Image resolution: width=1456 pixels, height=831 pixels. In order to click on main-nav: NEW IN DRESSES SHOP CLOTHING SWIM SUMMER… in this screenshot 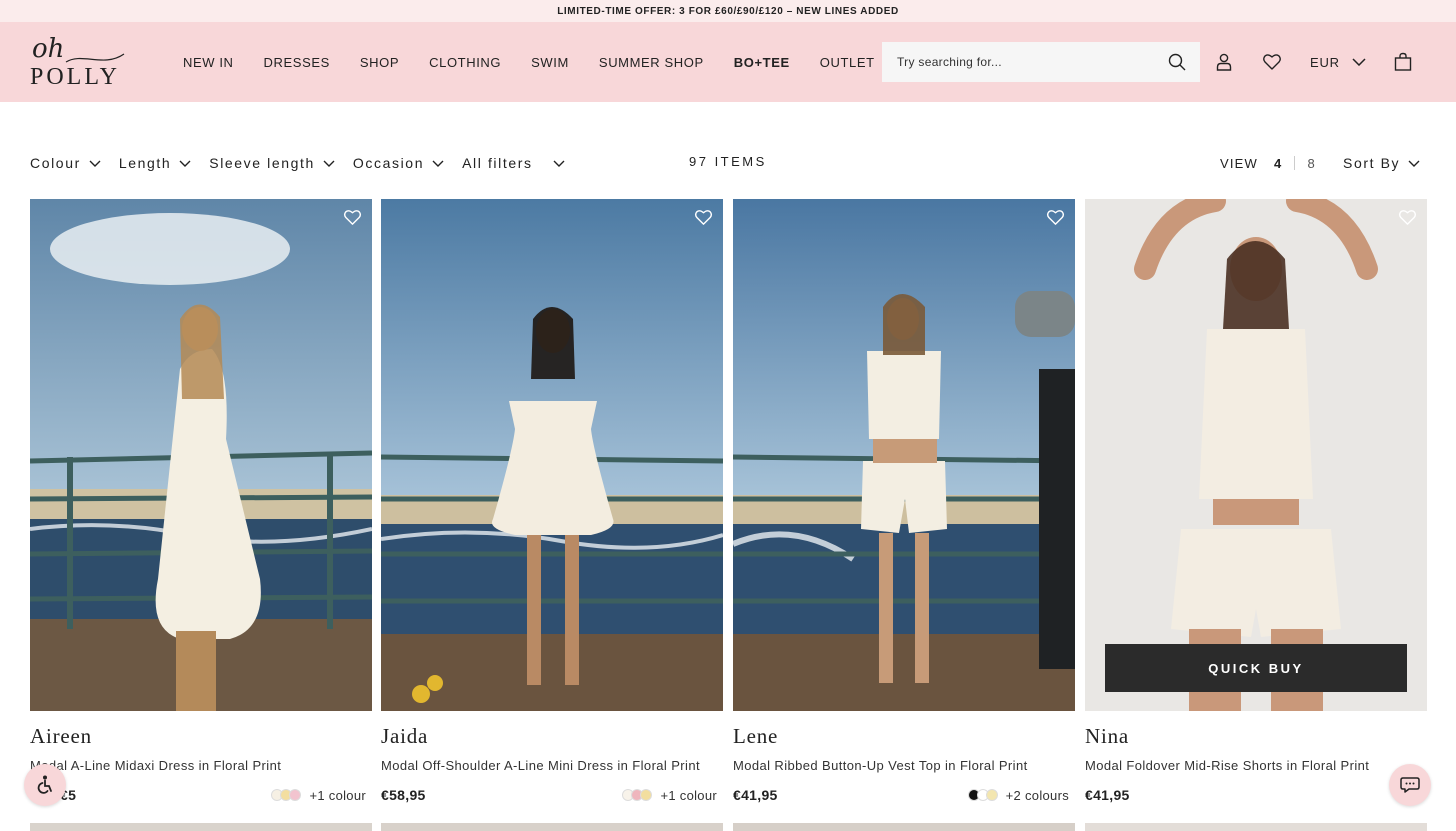, I will do `click(544, 62)`.